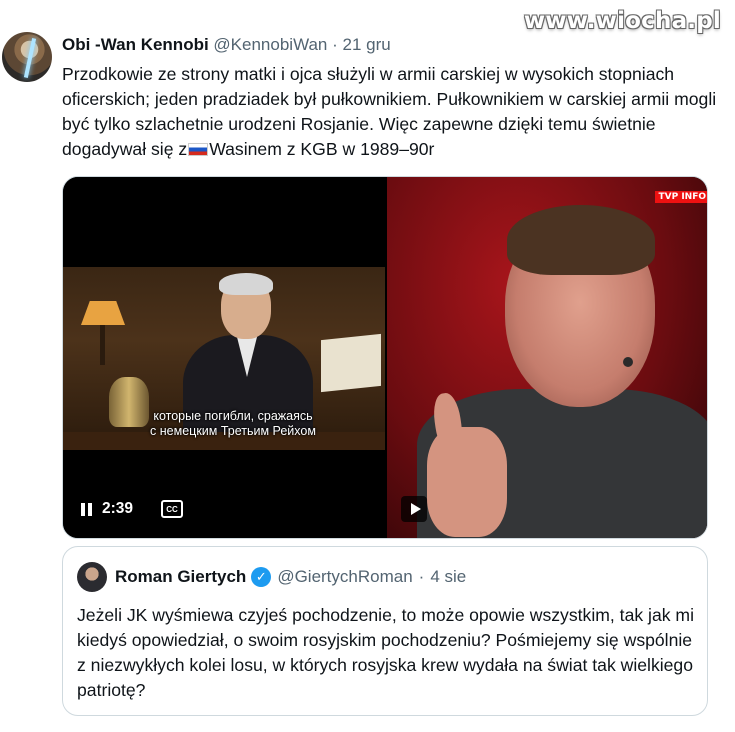 This screenshot has height=732, width=735. I want to click on quoted-tweet-header: Roman Giertych ✓ @GiertychRoman · 4 sie, so click(290, 577).